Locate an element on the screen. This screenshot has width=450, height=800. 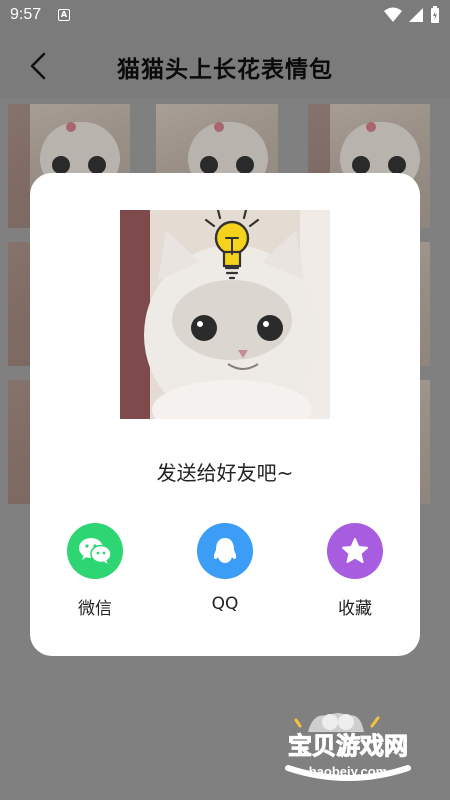
share-qq-button: QQ is located at coordinates (225, 568).